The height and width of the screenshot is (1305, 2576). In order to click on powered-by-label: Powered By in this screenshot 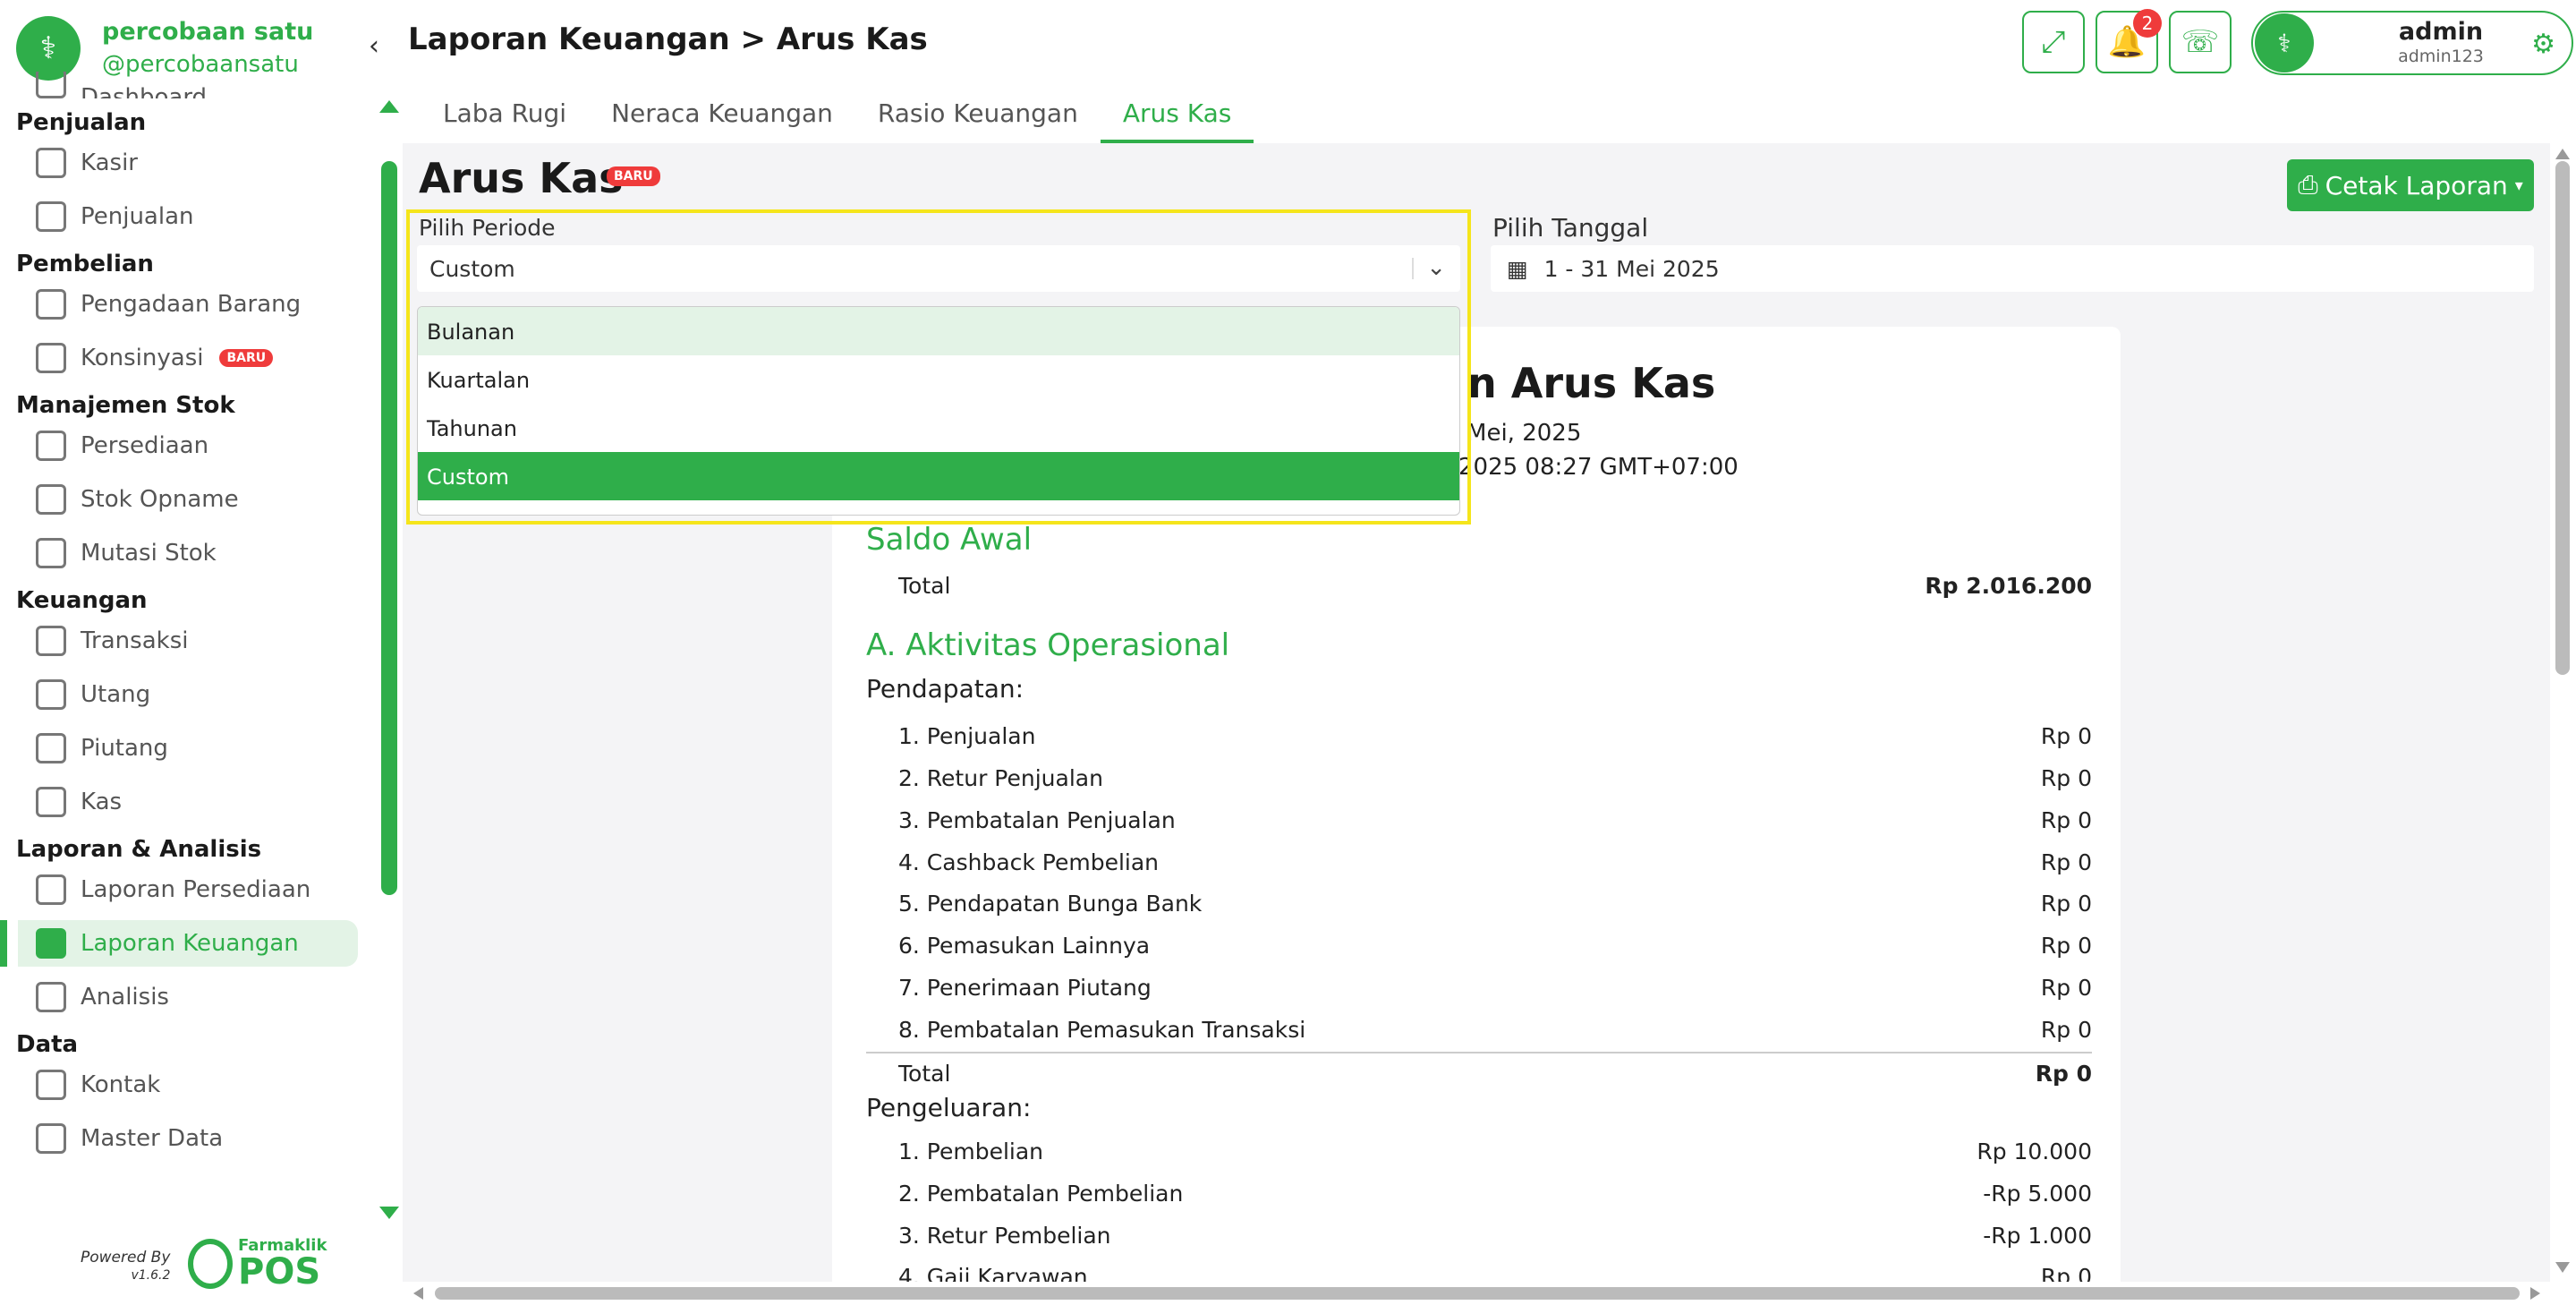, I will do `click(126, 1258)`.